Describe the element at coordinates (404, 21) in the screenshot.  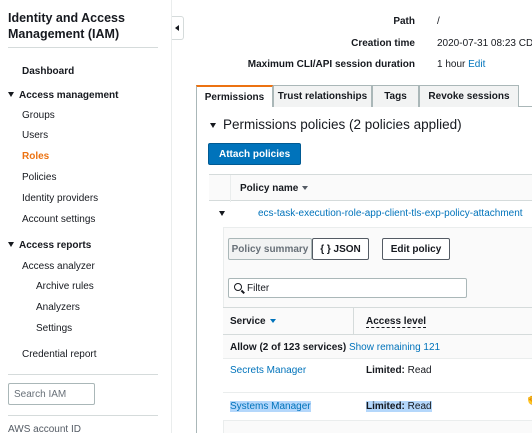
I see `path-label: Path` at that location.